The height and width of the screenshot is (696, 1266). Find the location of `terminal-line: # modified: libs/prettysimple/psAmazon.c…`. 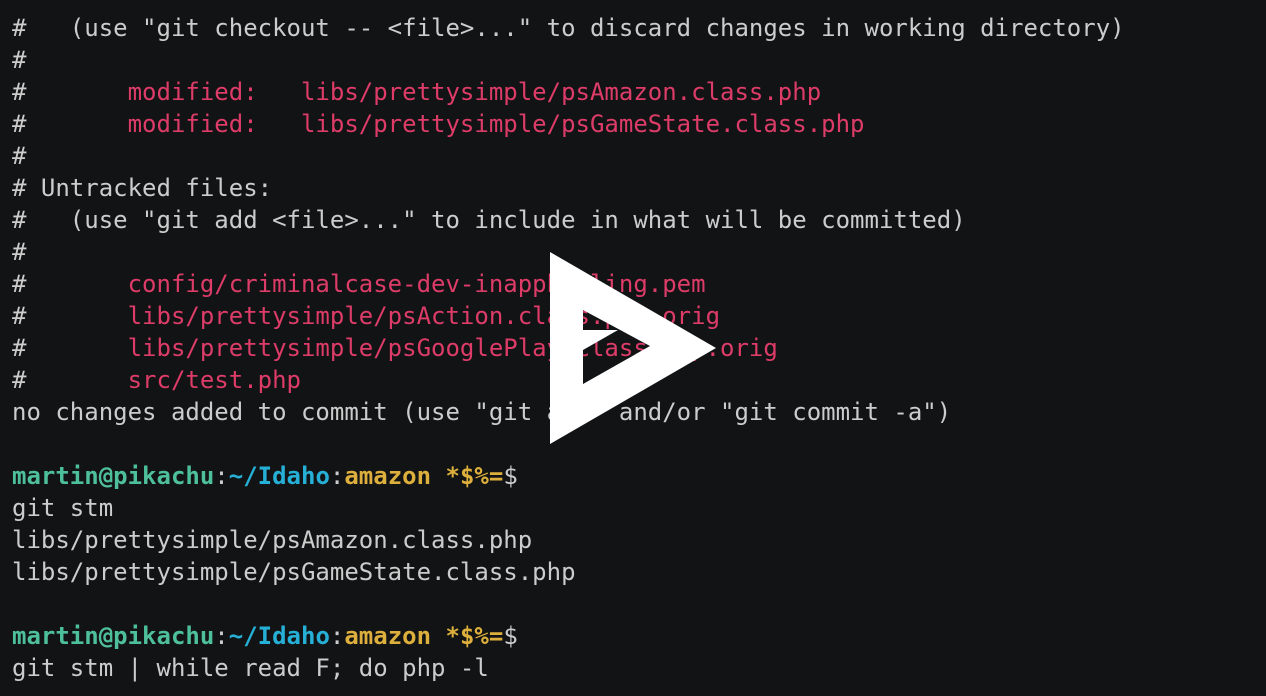

terminal-line: # modified: libs/prettysimple/psAmazon.c… is located at coordinates (639, 92).